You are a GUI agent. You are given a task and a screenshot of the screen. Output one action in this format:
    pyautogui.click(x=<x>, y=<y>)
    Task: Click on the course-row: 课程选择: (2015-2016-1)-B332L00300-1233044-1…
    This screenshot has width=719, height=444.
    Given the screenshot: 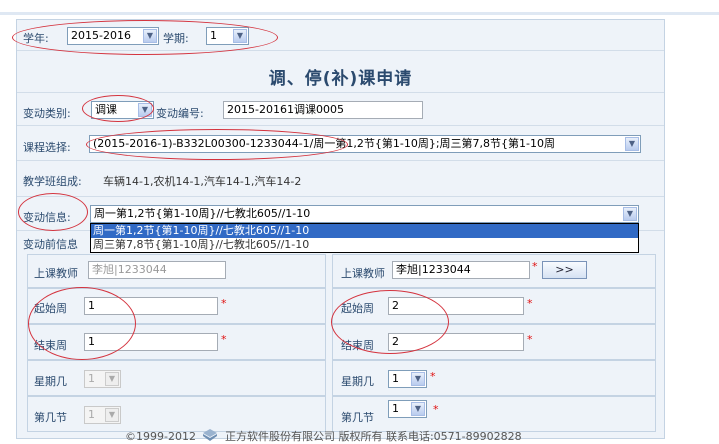 What is the action you would take?
    pyautogui.click(x=340, y=143)
    